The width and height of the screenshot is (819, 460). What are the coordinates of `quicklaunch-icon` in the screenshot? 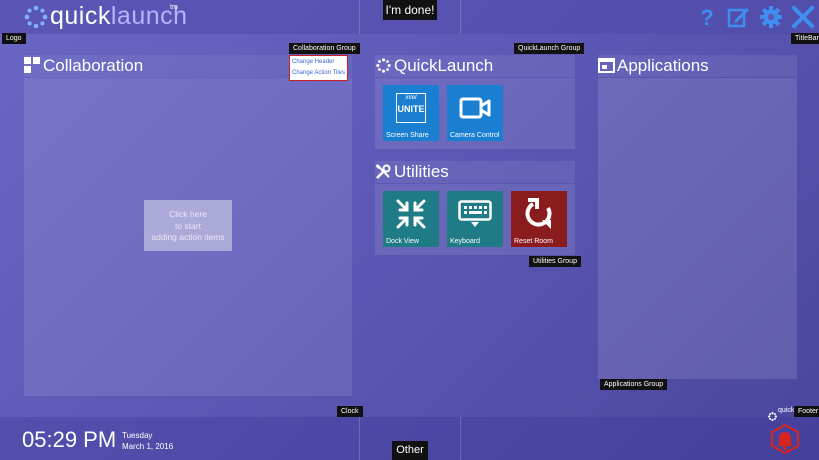 It's located at (383, 65).